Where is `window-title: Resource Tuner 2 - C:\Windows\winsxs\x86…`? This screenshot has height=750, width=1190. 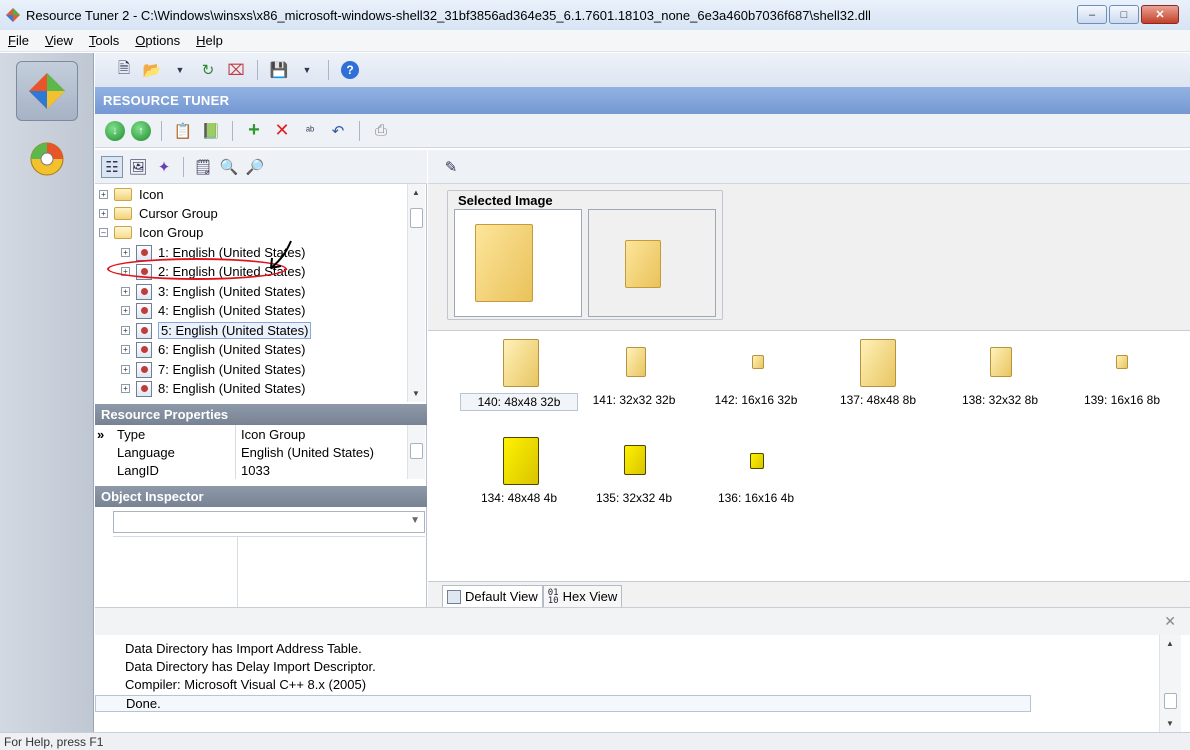
window-title: Resource Tuner 2 - C:\Windows\winsxs\x86… is located at coordinates (448, 15).